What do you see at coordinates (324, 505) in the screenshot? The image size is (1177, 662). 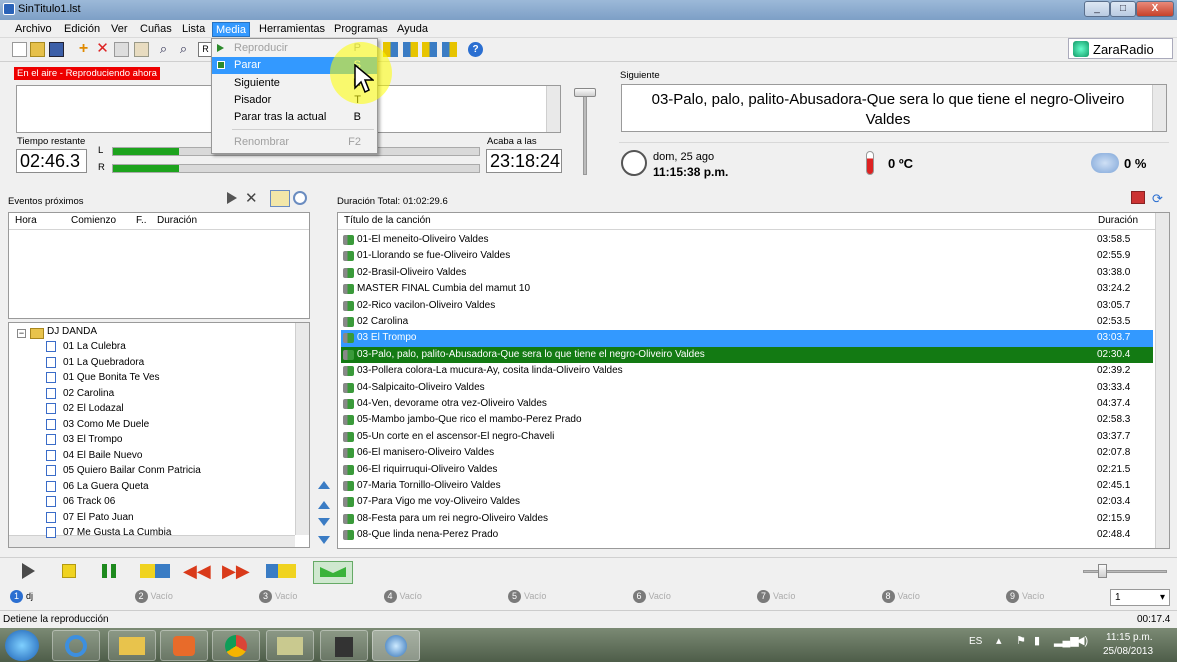 I see `move-up-icon` at bounding box center [324, 505].